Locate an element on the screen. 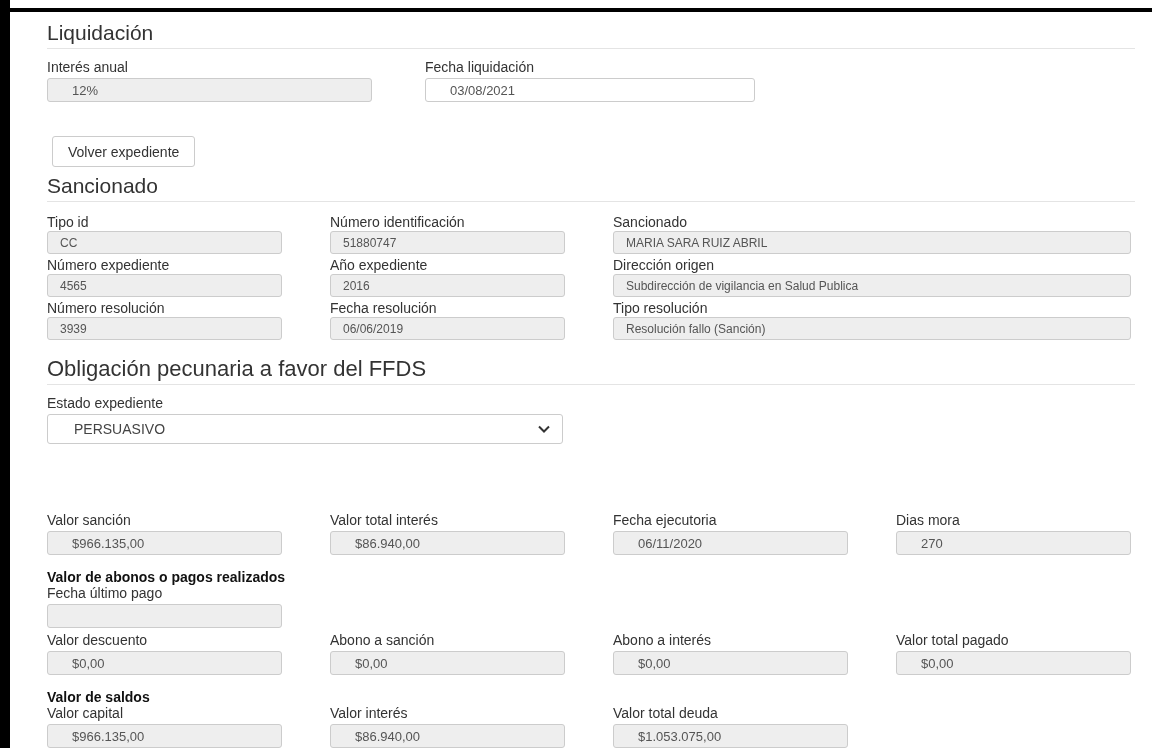 This screenshot has width=1152, height=748. section-heading: Liquidación is located at coordinates (101, 33).